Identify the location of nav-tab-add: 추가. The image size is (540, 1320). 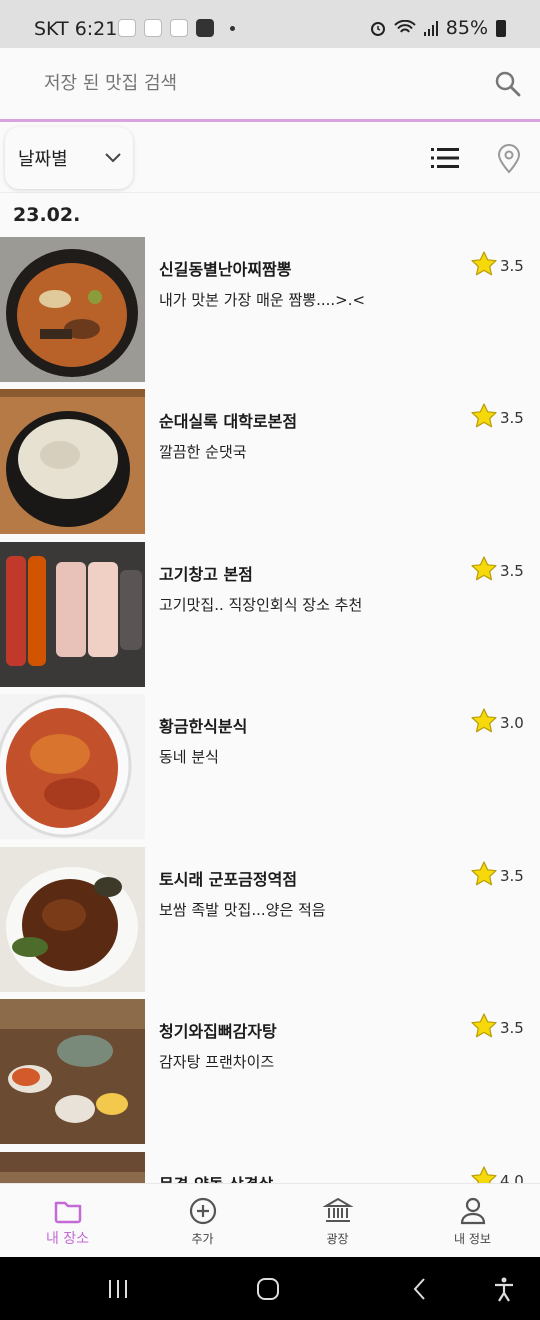
(202, 1221).